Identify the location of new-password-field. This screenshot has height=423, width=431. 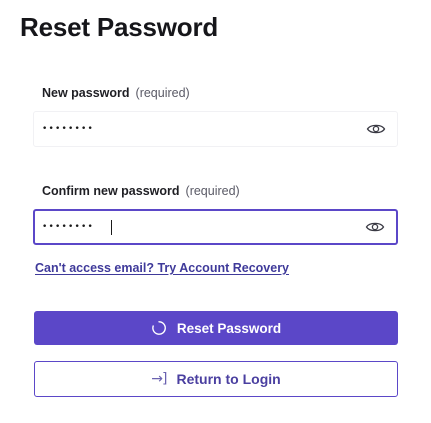
(215, 129).